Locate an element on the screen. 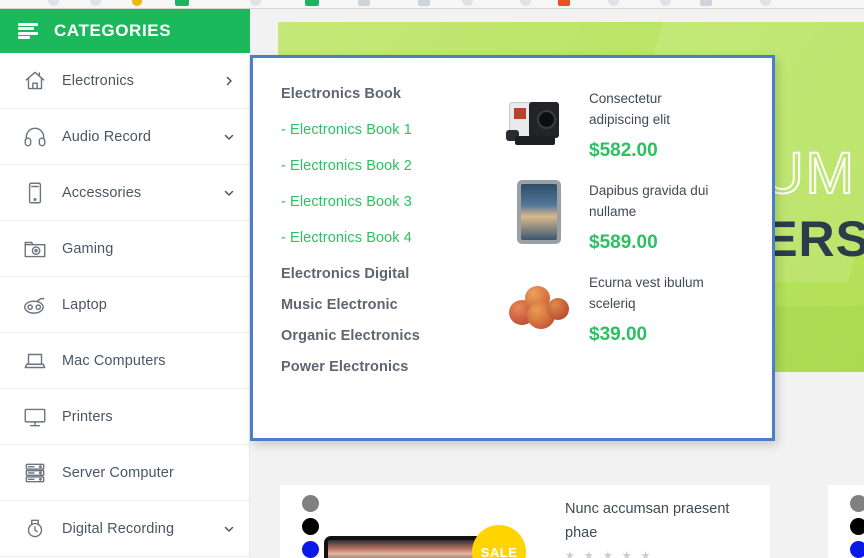 The width and height of the screenshot is (864, 558). watch-icon is located at coordinates (35, 529).